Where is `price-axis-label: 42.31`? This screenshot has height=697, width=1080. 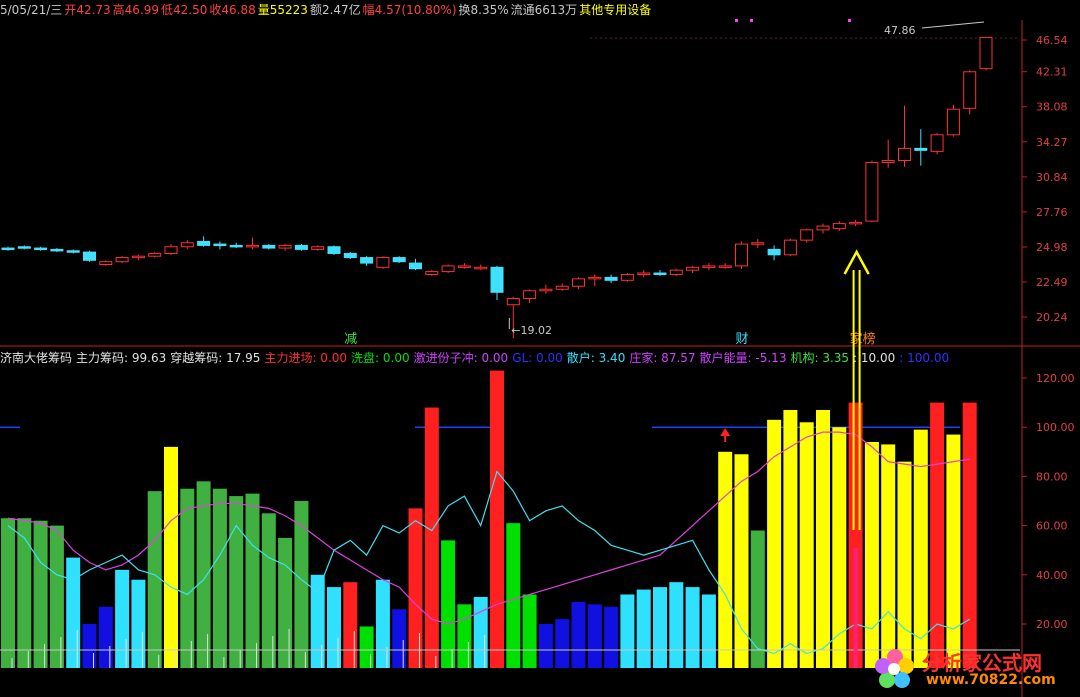 price-axis-label: 42.31 is located at coordinates (1052, 72).